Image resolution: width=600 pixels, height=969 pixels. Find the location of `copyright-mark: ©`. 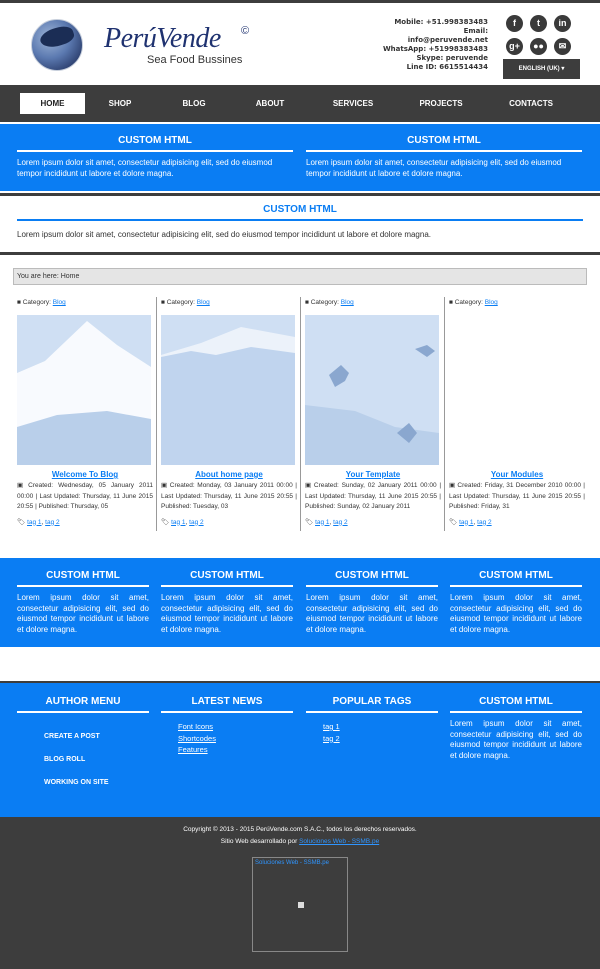

copyright-mark: © is located at coordinates (245, 31).